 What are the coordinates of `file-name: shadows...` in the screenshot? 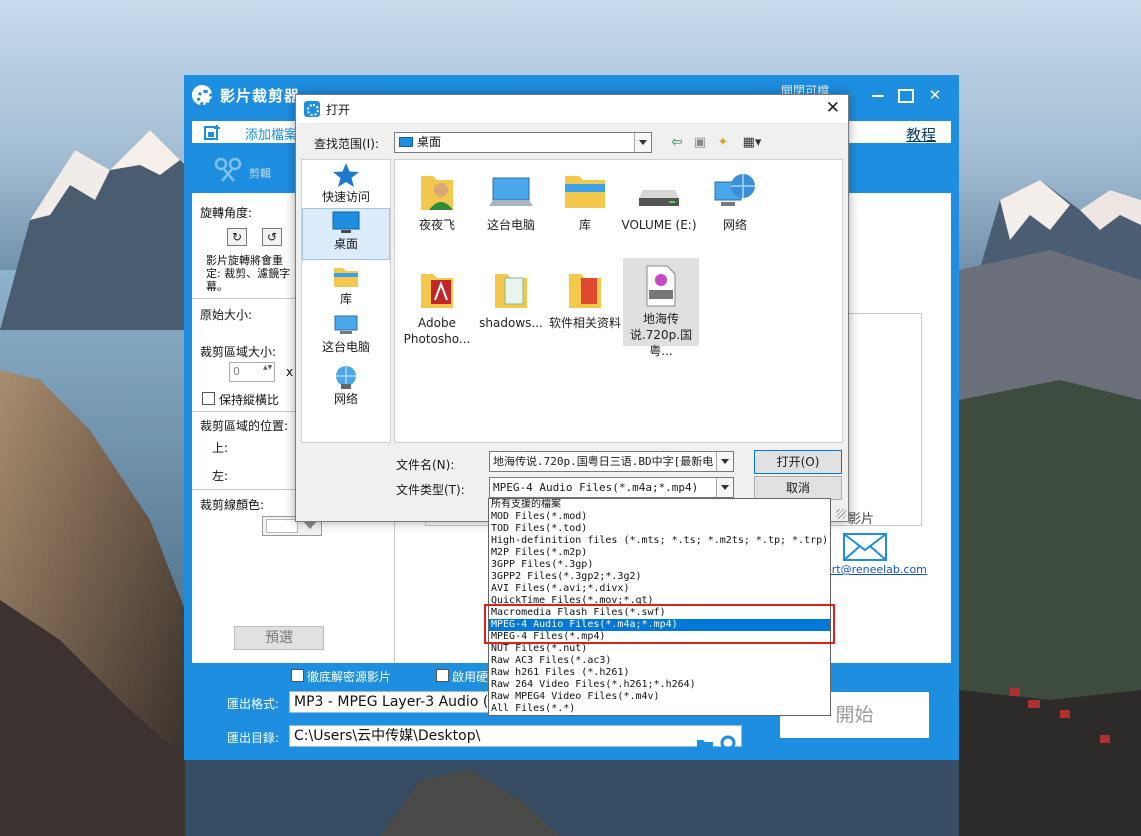 It's located at (511, 323).